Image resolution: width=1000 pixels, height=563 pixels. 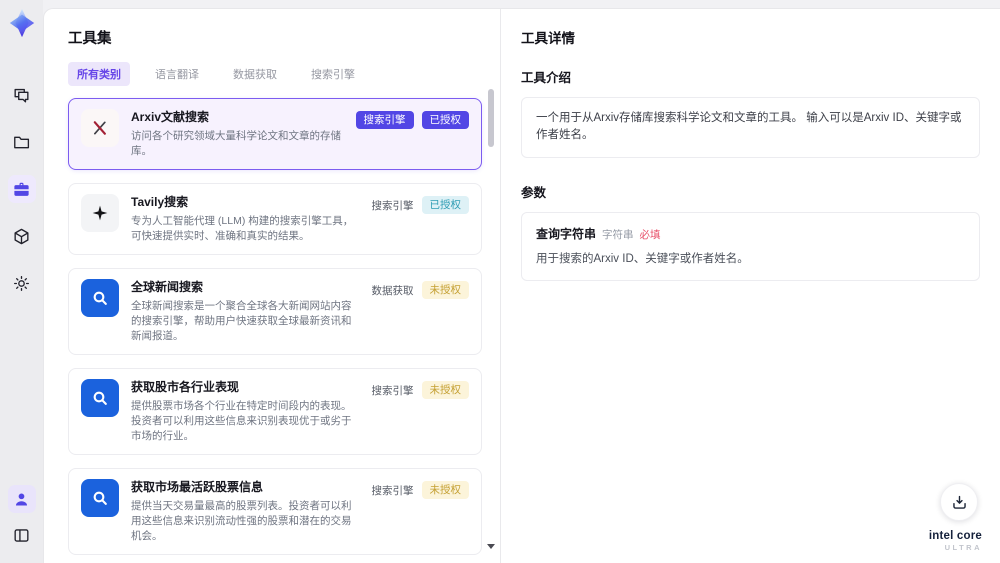 What do you see at coordinates (420, 289) in the screenshot?
I see `tool-meta: 数据获取 未授权` at bounding box center [420, 289].